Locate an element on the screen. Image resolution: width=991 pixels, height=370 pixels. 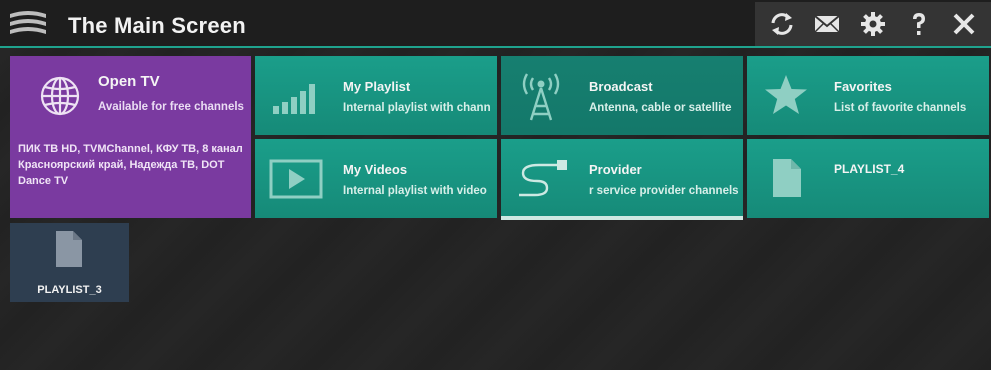
cable-plug-icon is located at coordinates (543, 181).